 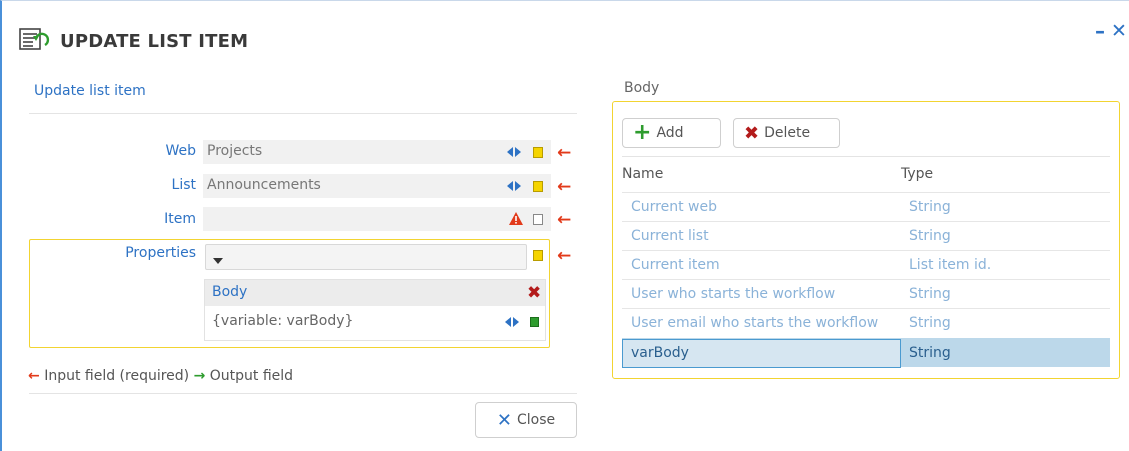 What do you see at coordinates (35, 40) in the screenshot?
I see `list-update-icon` at bounding box center [35, 40].